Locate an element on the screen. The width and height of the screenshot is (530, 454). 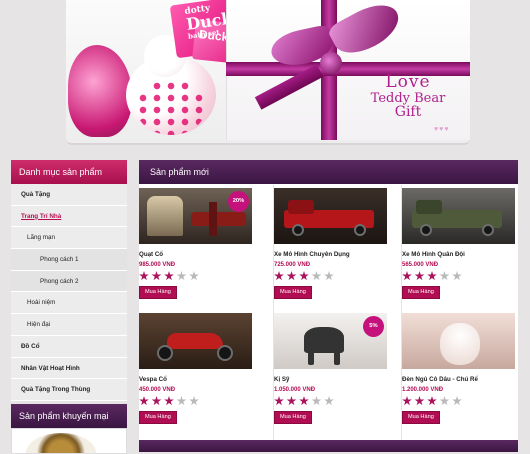
product-name: Xe Mô Hình Chuyên Dụng is located at coordinates (332, 254).